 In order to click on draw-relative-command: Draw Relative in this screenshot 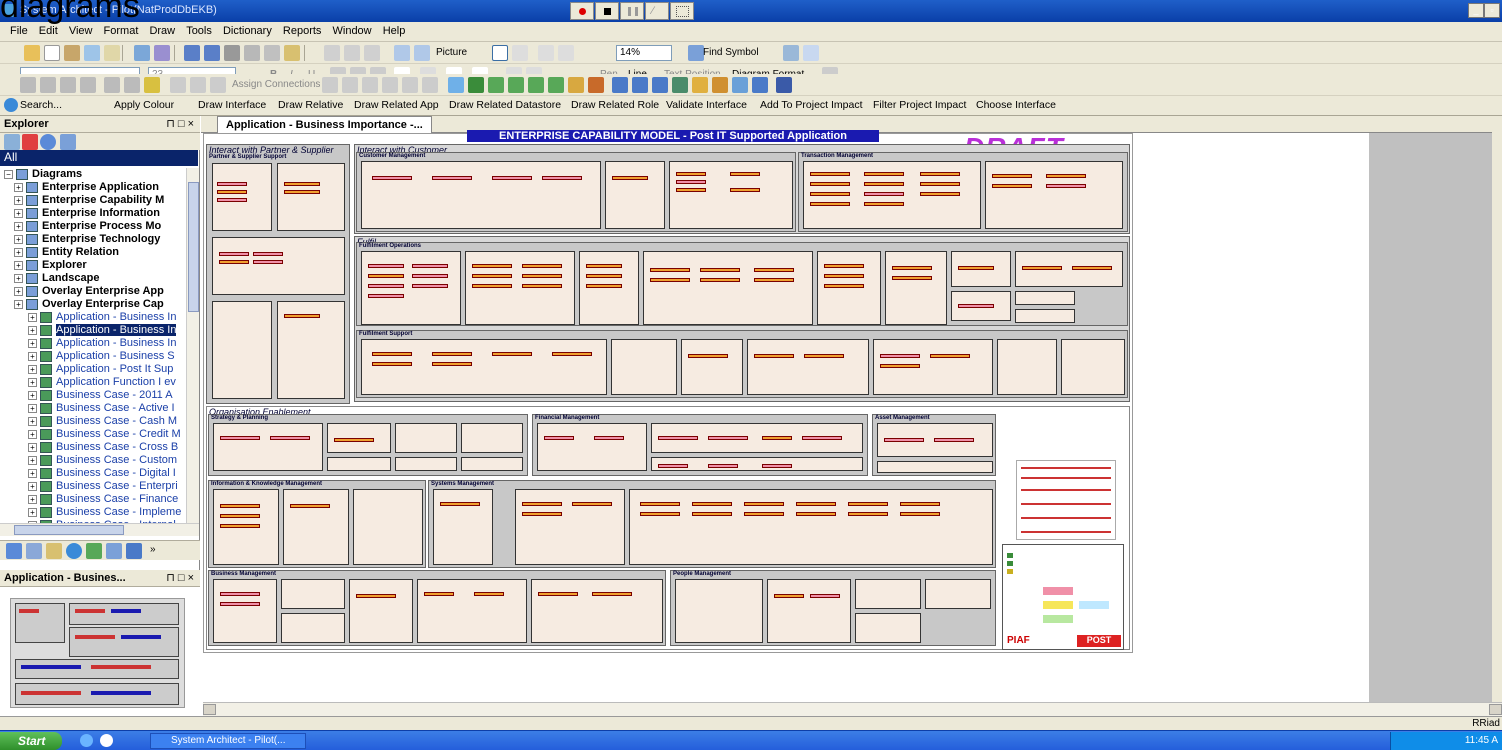, I will do `click(310, 105)`.